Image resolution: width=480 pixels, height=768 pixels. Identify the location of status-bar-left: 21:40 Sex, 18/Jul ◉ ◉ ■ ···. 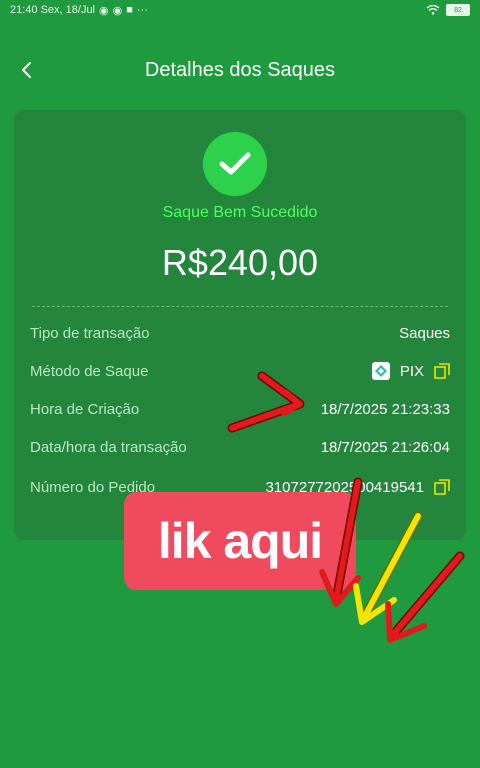
(79, 10).